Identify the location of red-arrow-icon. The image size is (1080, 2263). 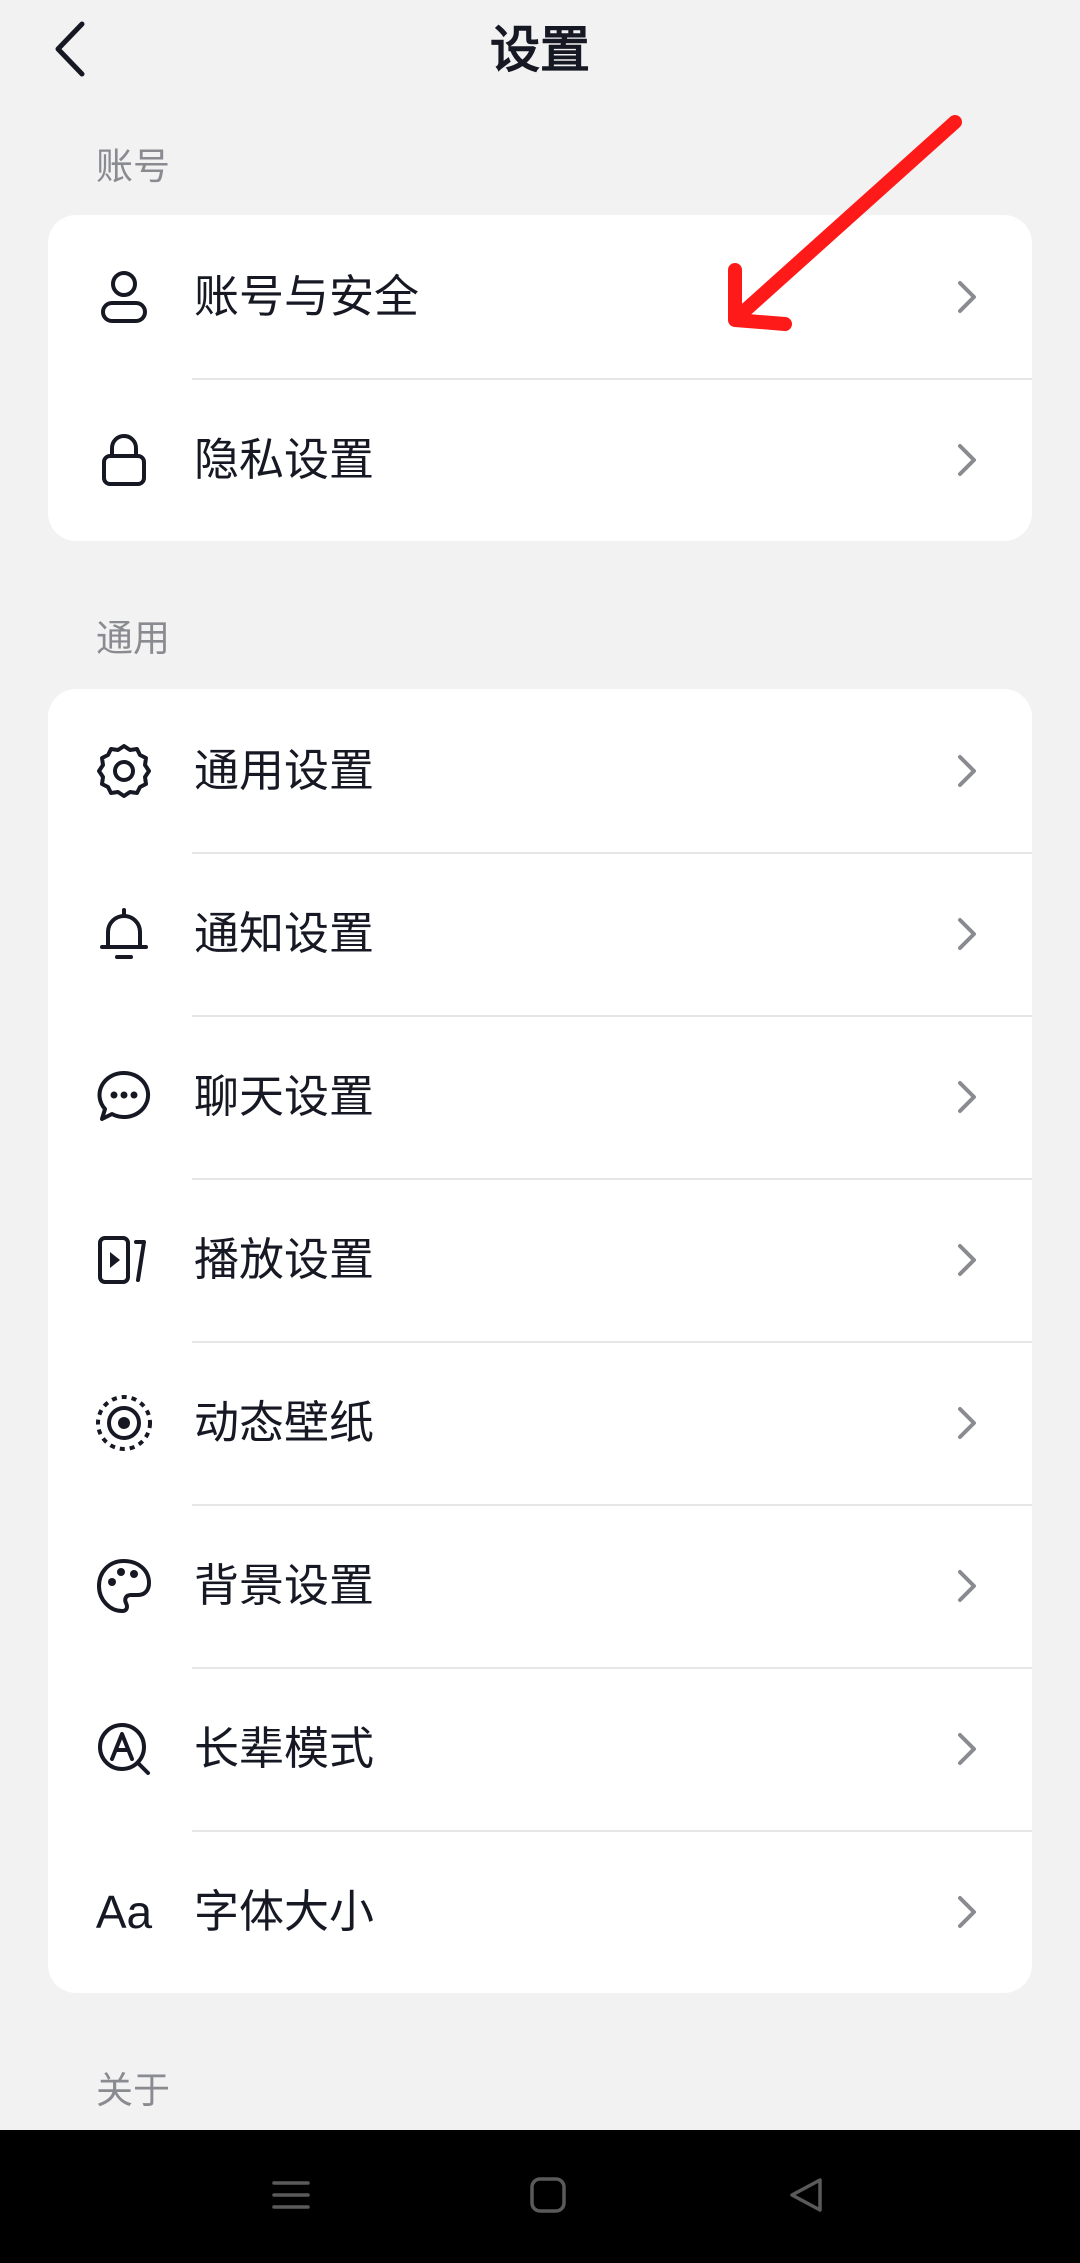
(845, 223).